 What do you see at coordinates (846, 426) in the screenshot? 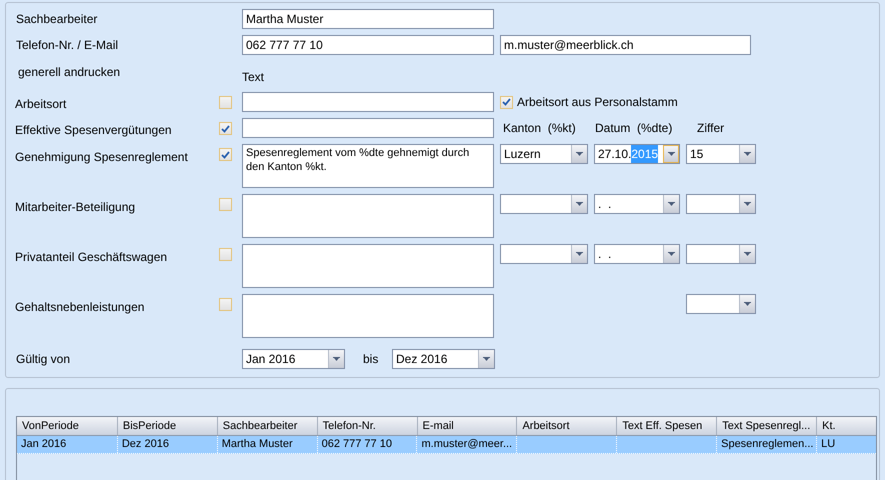
I see `column-header: Kt.` at bounding box center [846, 426].